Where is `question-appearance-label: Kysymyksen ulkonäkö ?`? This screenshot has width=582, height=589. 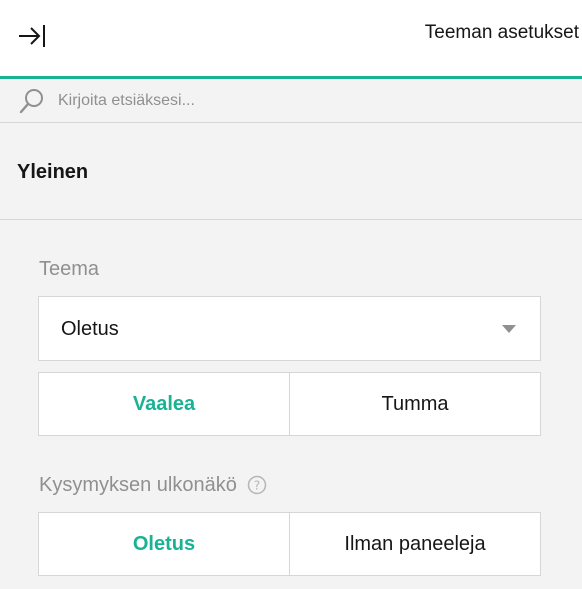
question-appearance-label: Kysymyksen ulkonäkö ? is located at coordinates (153, 485).